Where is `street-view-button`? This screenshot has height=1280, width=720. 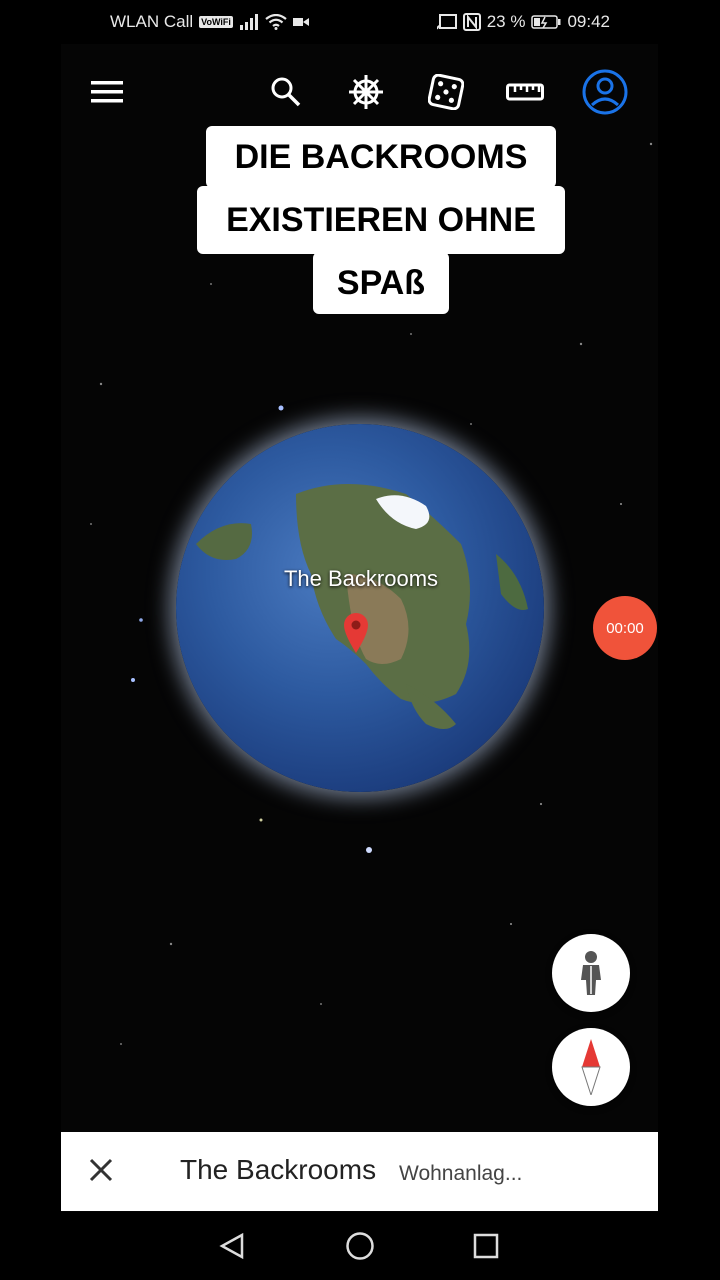 street-view-button is located at coordinates (591, 973).